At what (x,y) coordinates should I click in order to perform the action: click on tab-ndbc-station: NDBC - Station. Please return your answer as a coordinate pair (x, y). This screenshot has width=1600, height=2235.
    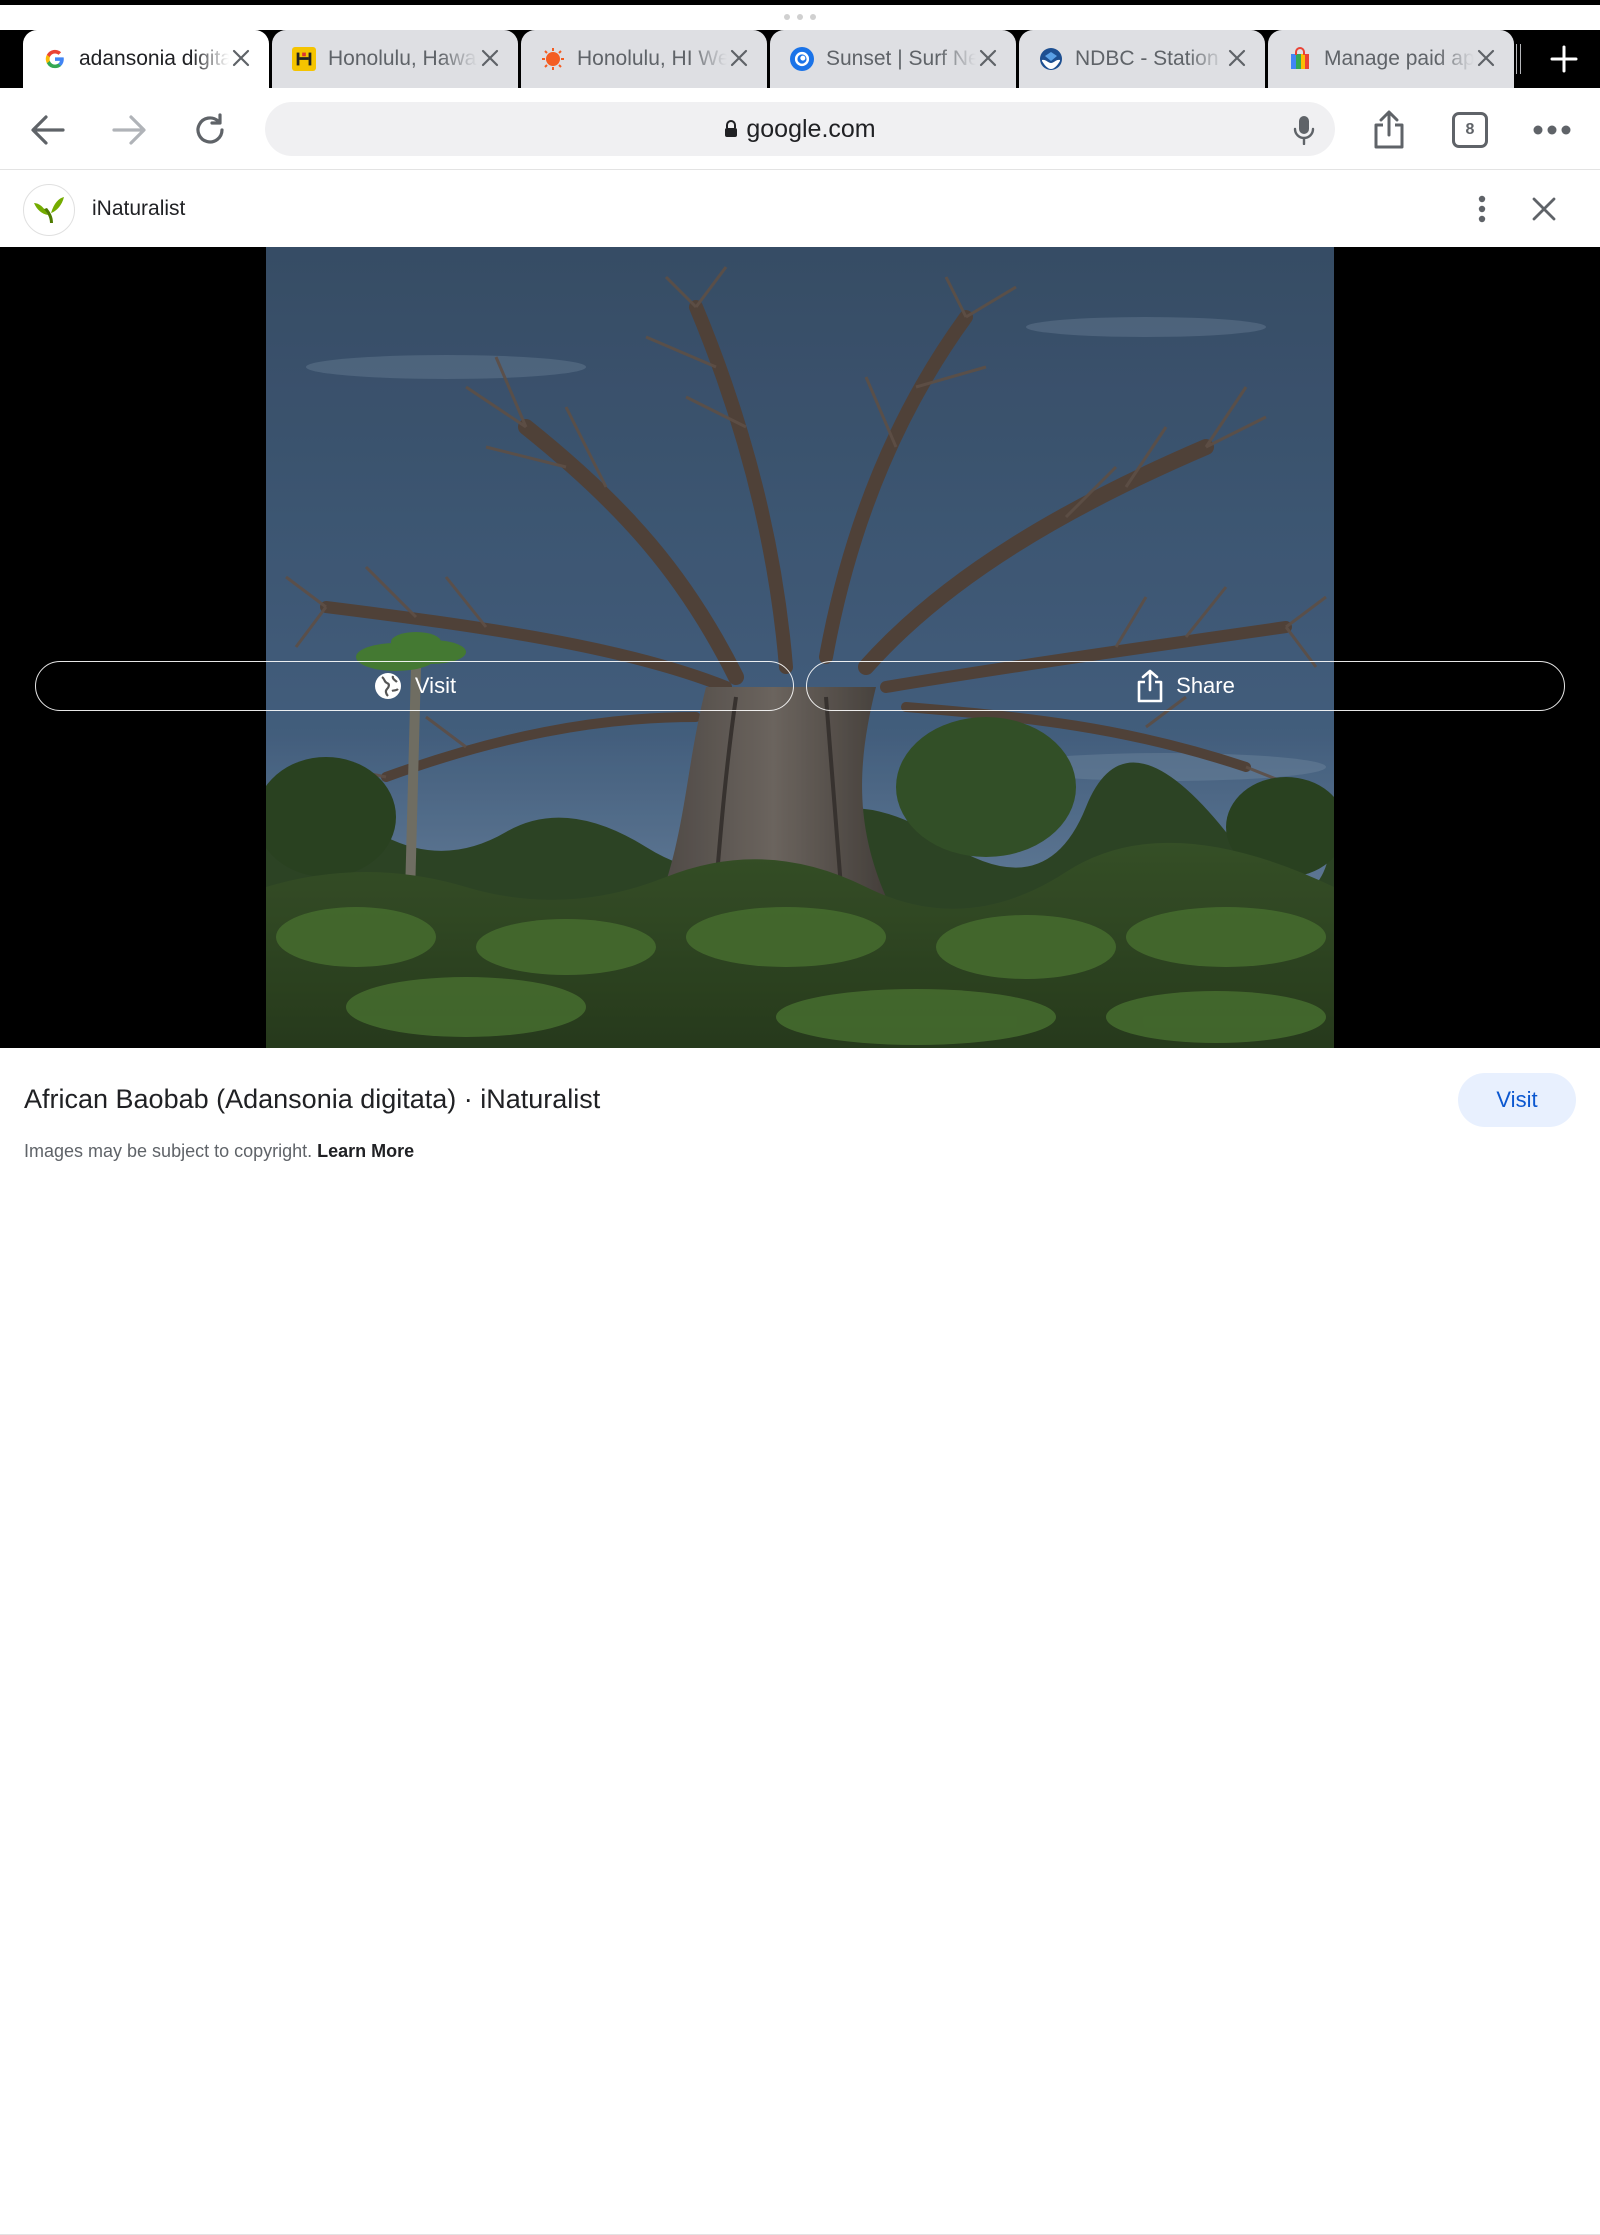
    Looking at the image, I should click on (1142, 59).